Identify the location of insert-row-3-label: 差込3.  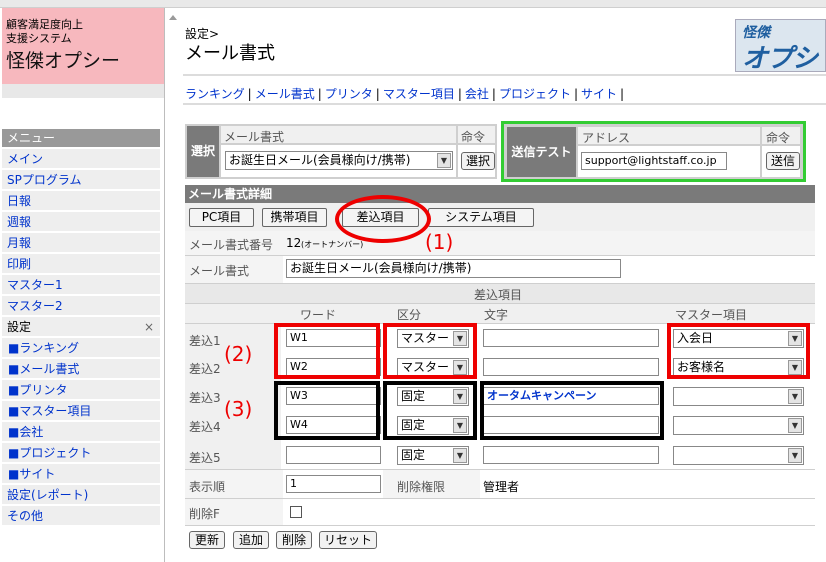
(205, 398).